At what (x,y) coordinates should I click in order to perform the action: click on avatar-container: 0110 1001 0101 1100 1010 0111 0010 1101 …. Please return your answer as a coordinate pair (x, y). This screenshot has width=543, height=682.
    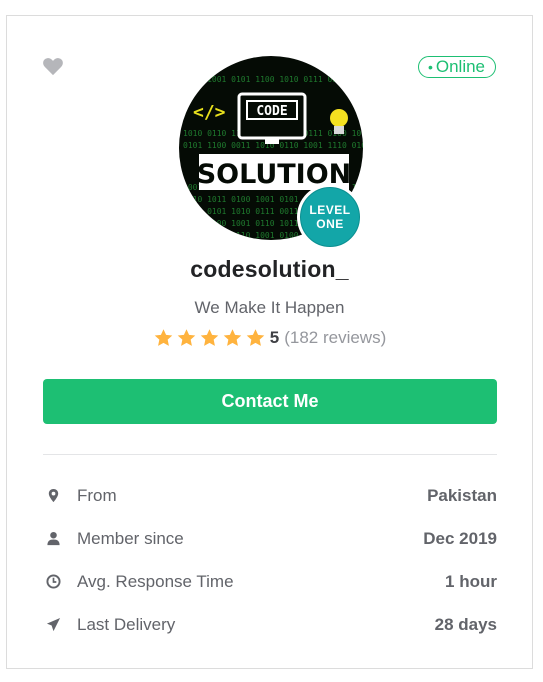
    Looking at the image, I should click on (271, 153).